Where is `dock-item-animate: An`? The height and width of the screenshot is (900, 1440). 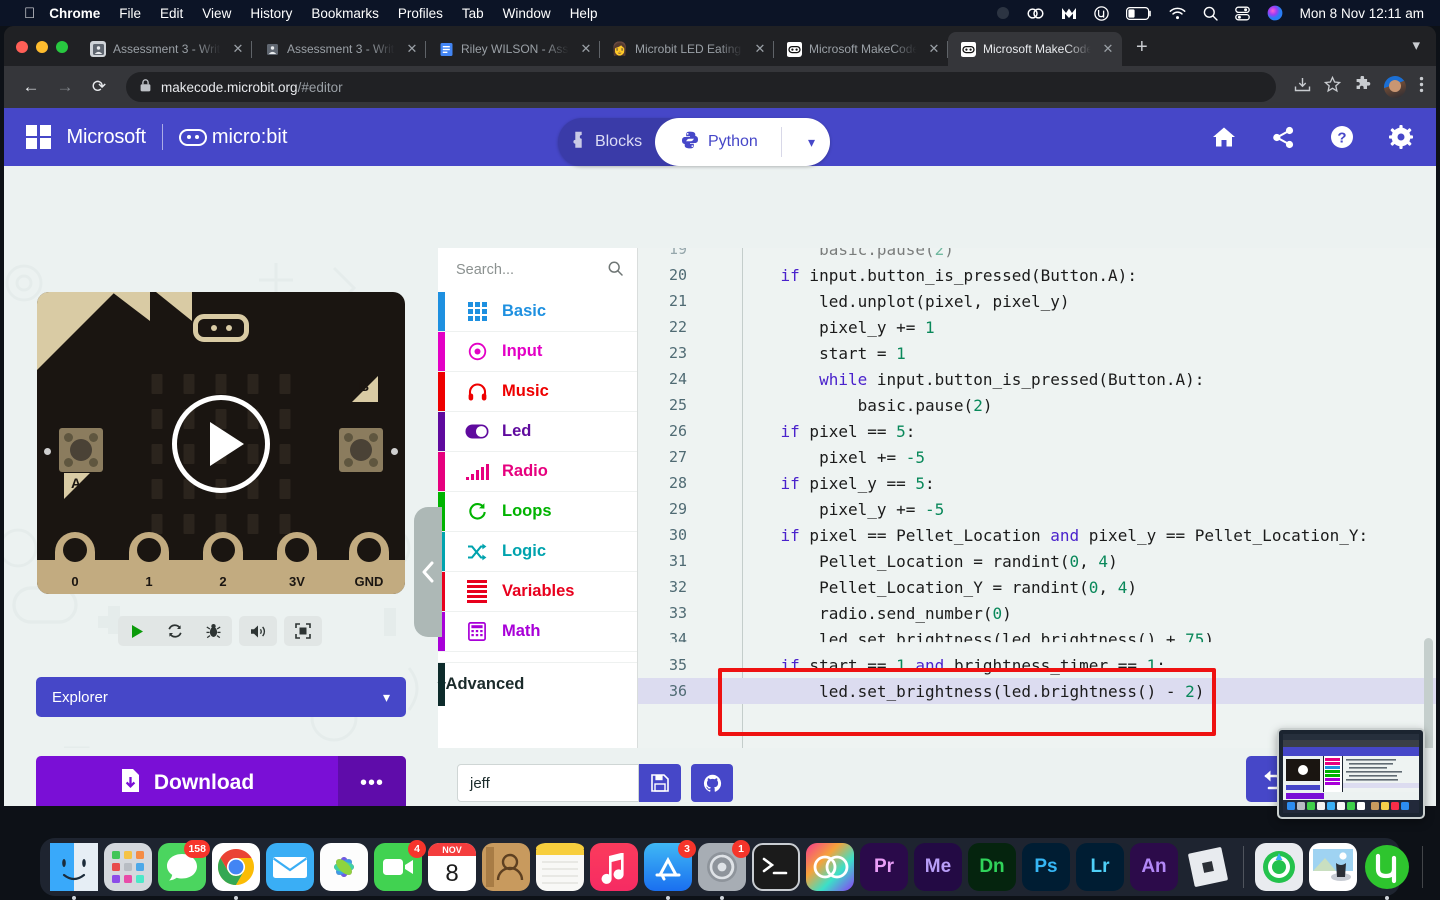 dock-item-animate: An is located at coordinates (1154, 867).